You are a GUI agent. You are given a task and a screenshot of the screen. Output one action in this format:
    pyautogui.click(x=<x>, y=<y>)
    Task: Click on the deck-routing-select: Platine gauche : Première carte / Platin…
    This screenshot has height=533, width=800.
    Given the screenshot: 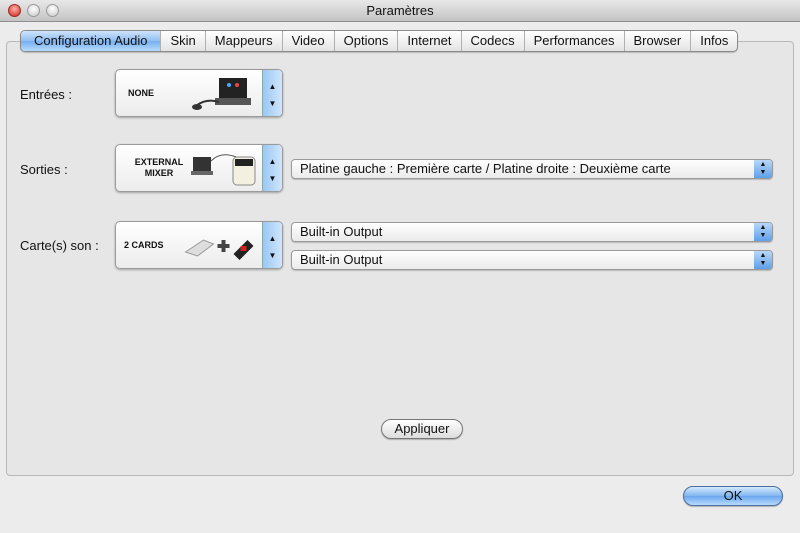 What is the action you would take?
    pyautogui.click(x=532, y=169)
    